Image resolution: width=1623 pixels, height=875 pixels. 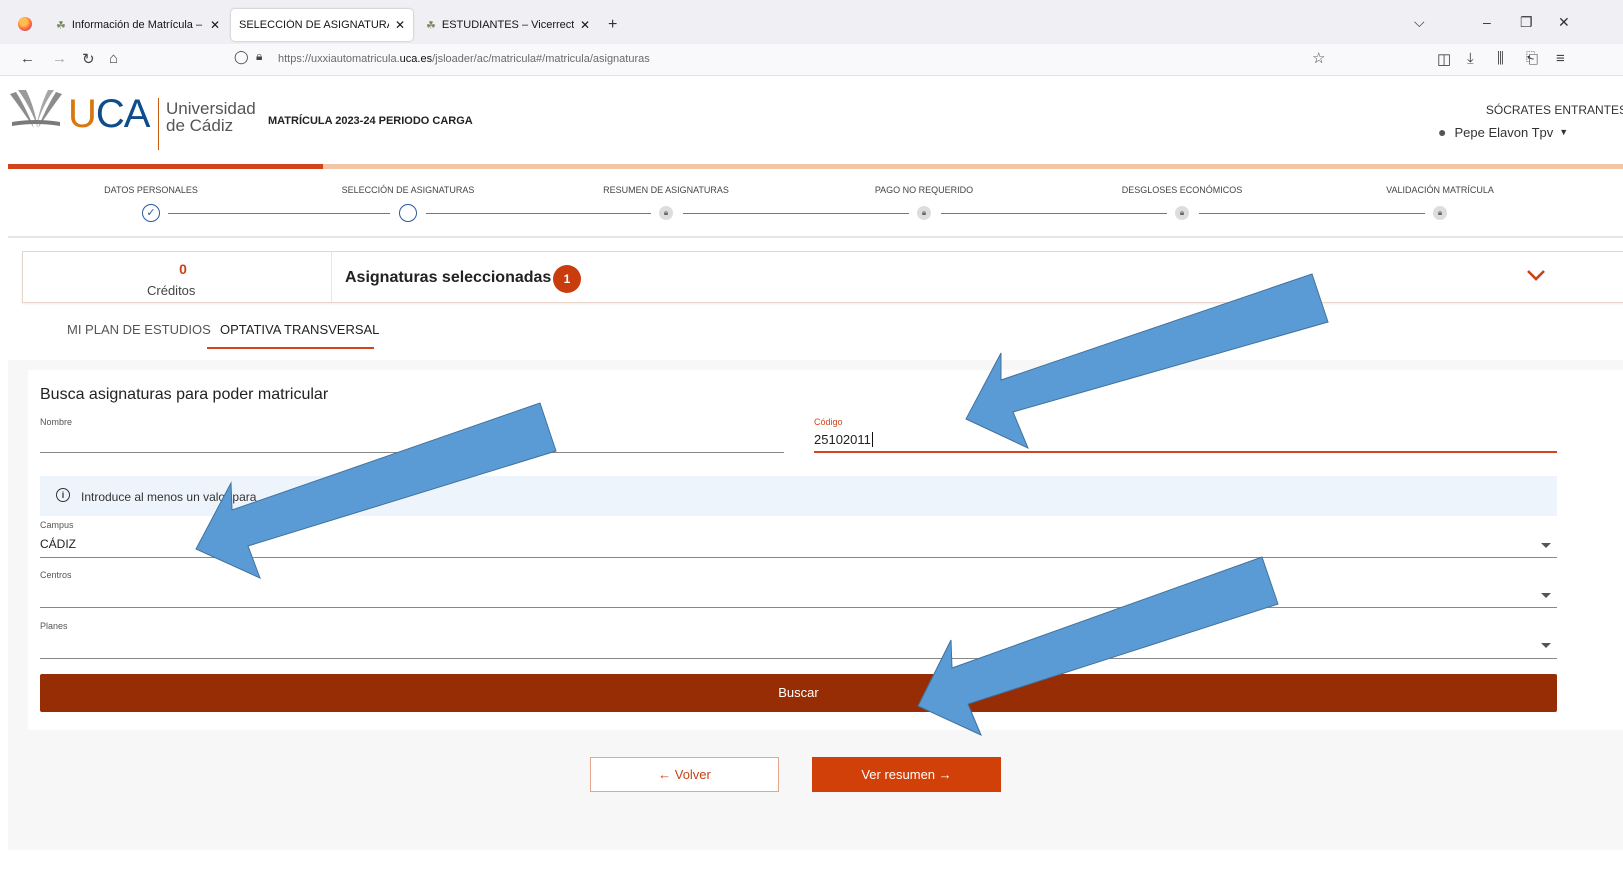 What do you see at coordinates (666, 190) in the screenshot?
I see `step-label-resumen: RESUMEN DE ASIGNATURAS` at bounding box center [666, 190].